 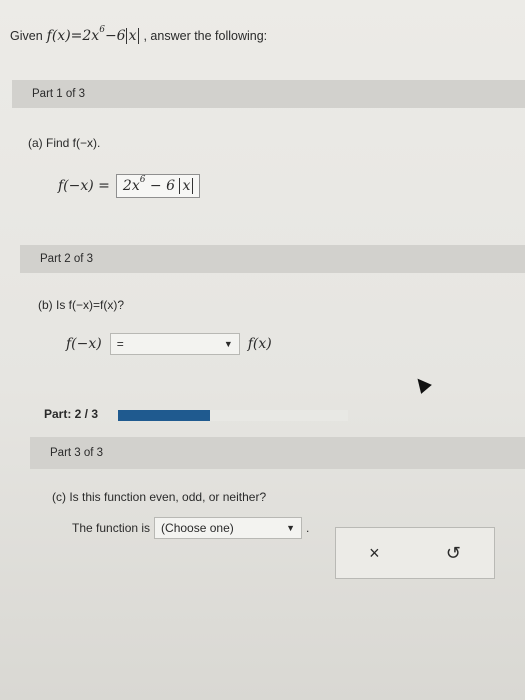 What do you see at coordinates (71, 414) in the screenshot?
I see `progress-label: Part: 2 / 3` at bounding box center [71, 414].